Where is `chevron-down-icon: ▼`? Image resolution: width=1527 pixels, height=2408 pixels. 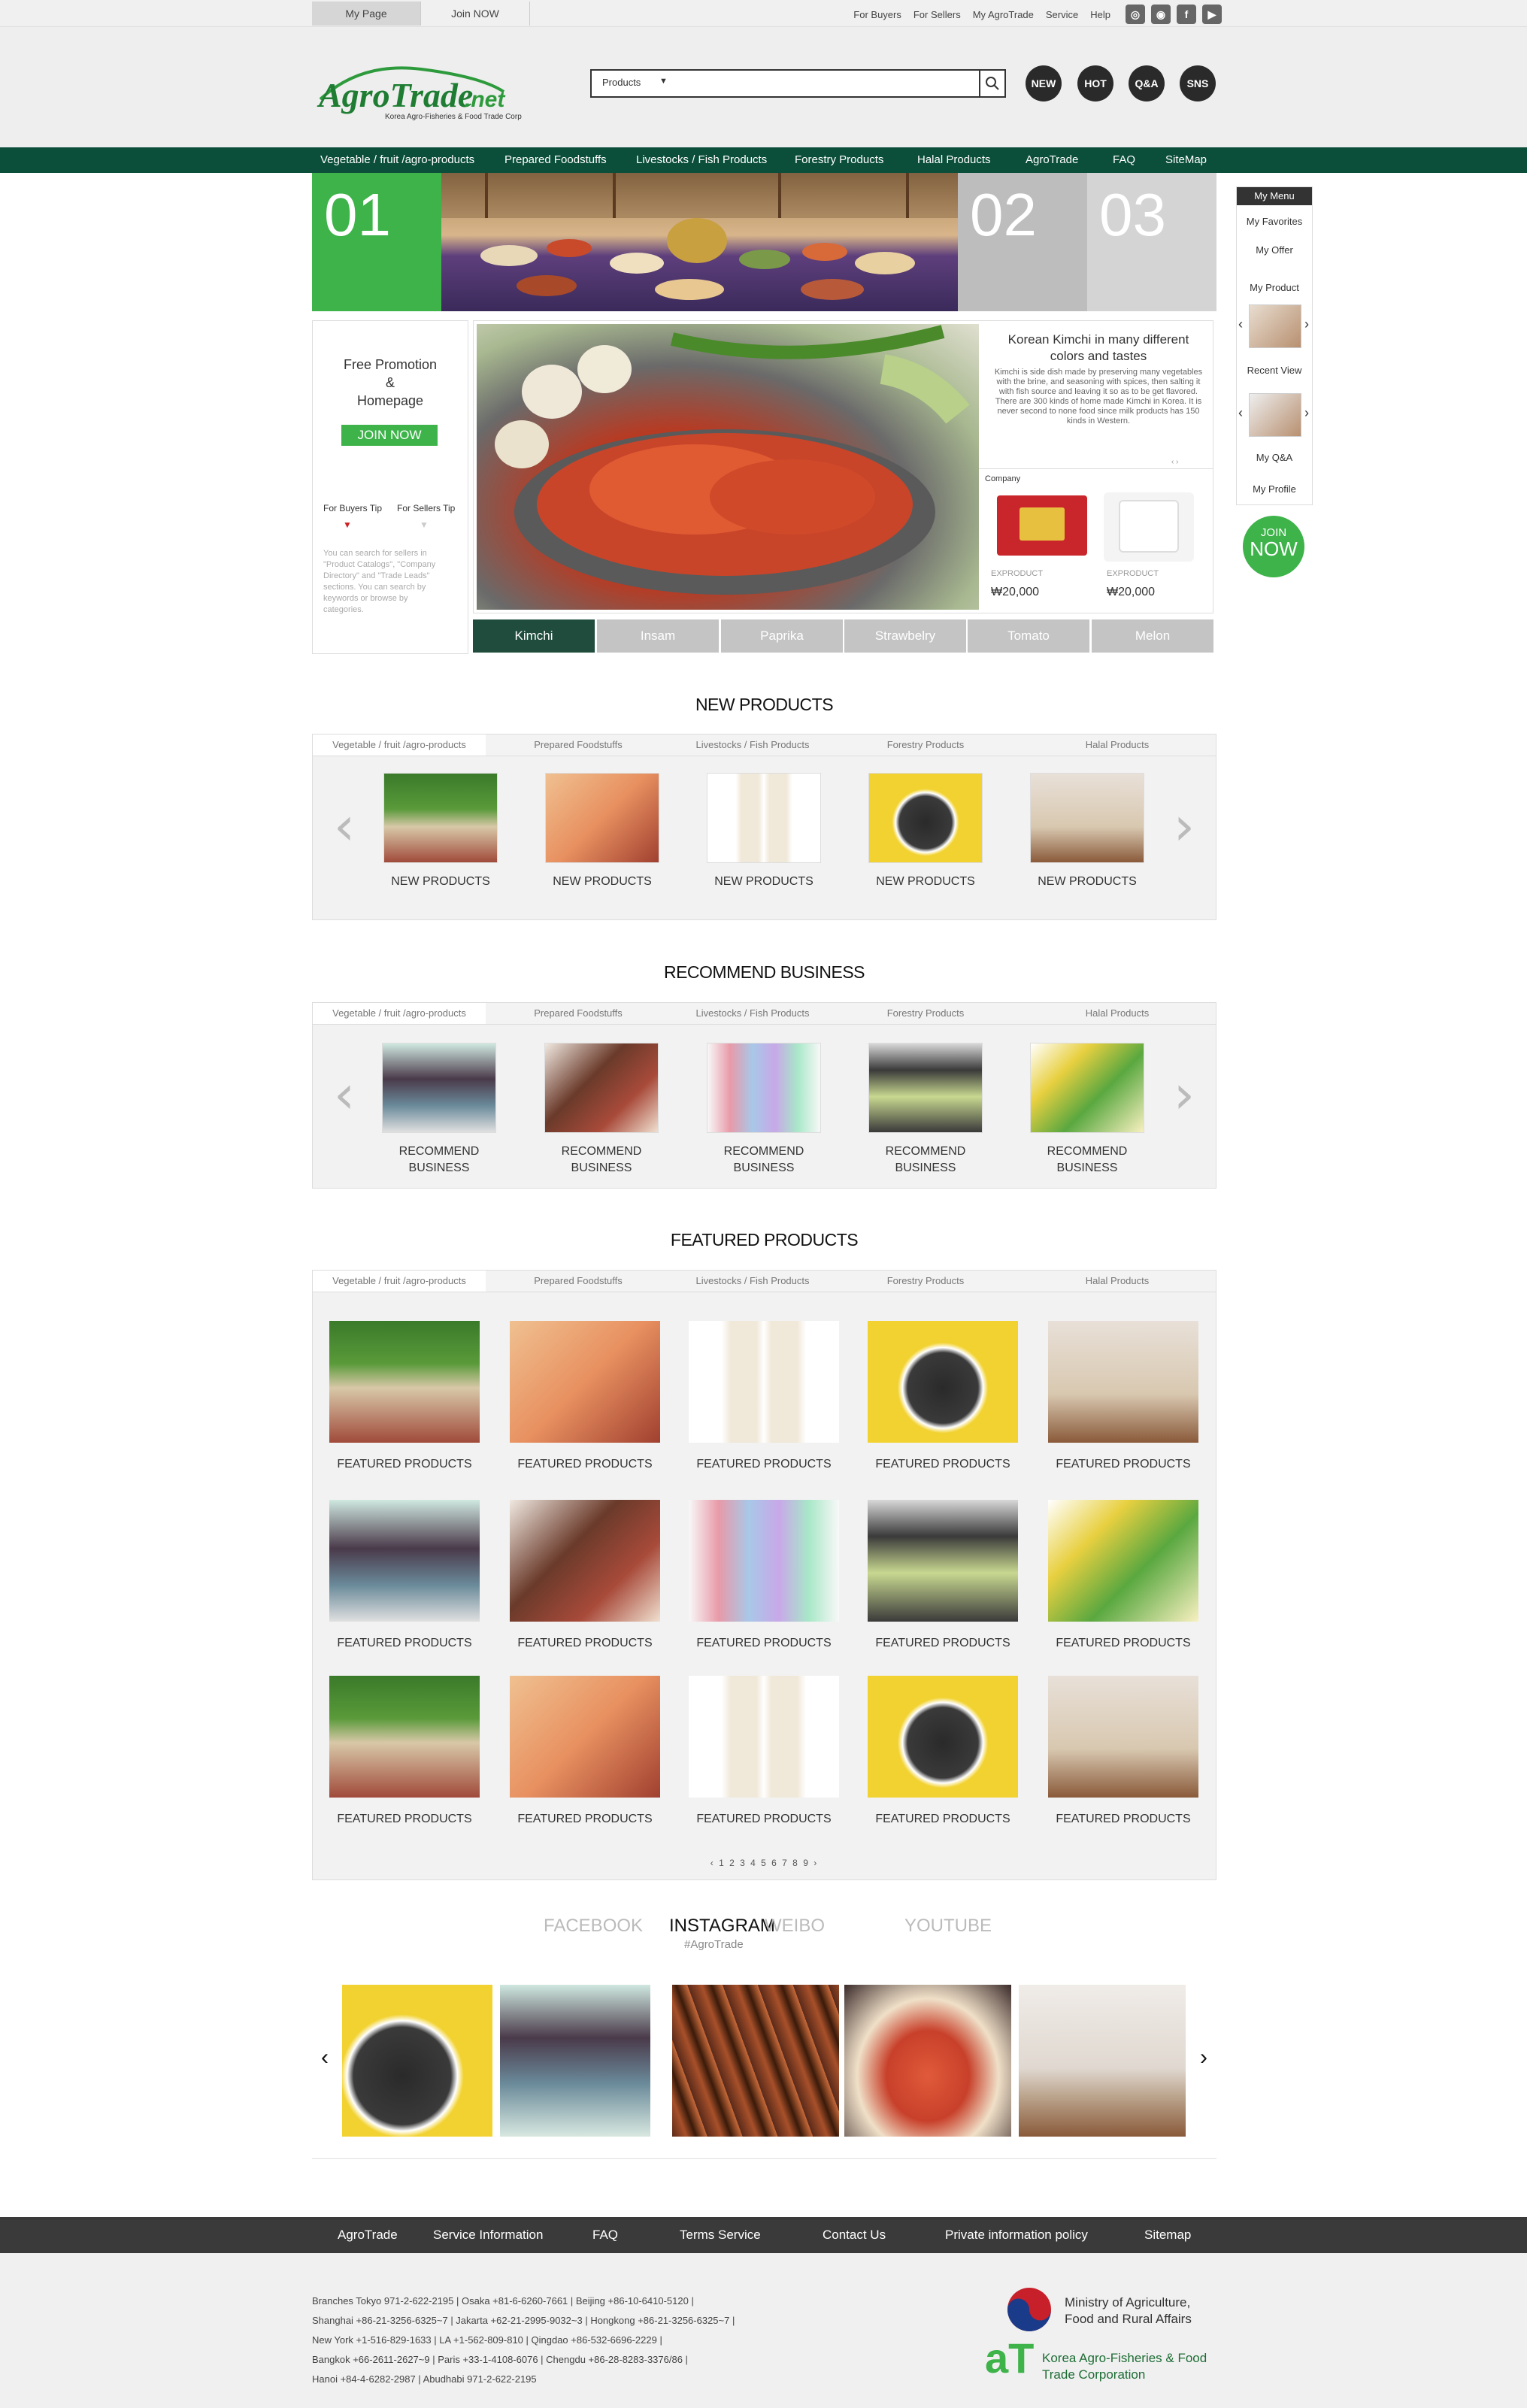
chevron-down-icon: ▼ is located at coordinates (663, 81).